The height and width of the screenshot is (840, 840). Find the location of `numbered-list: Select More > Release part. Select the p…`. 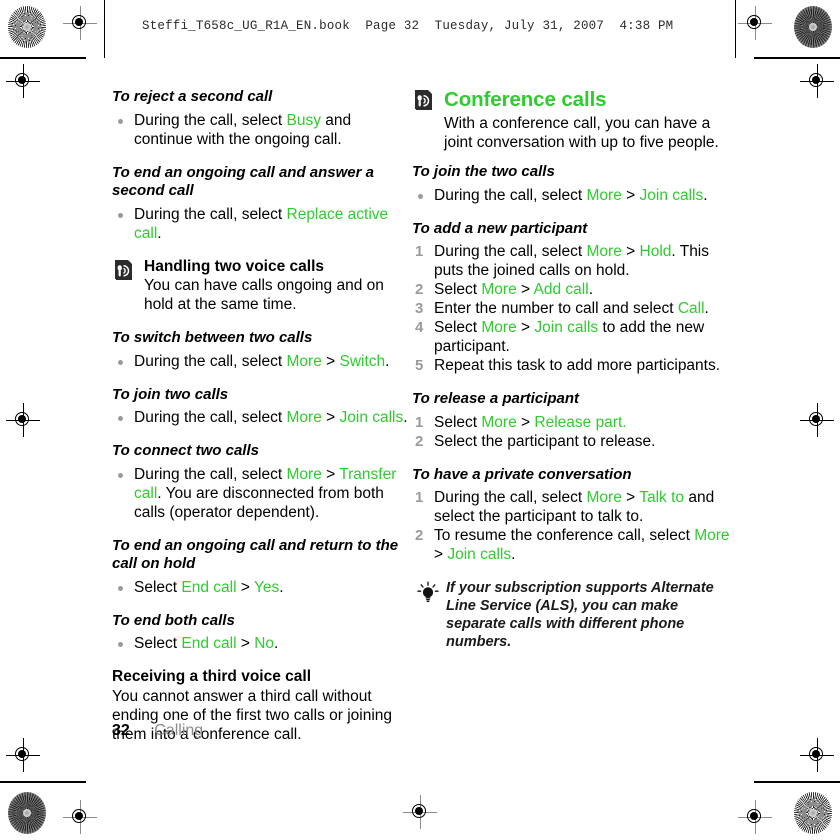

numbered-list: Select More > Release part. Select the p… is located at coordinates (572, 432).